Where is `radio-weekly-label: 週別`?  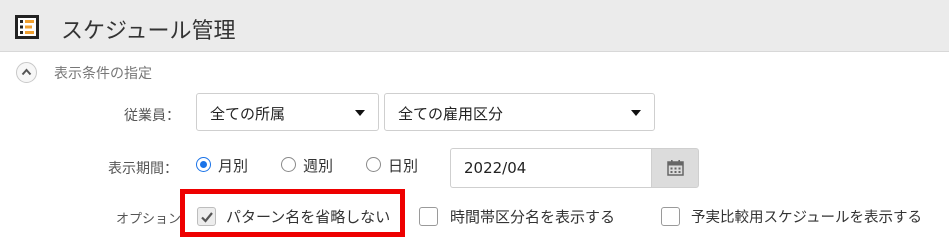 radio-weekly-label: 週別 is located at coordinates (318, 166).